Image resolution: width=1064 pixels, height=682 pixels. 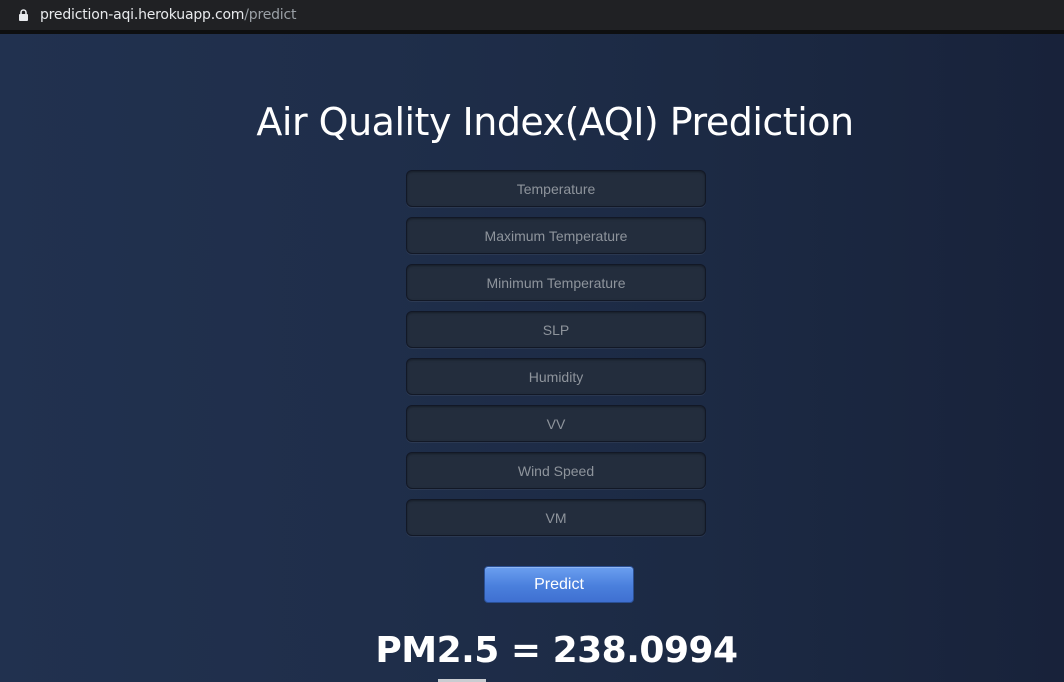 What do you see at coordinates (556, 376) in the screenshot?
I see `humidity-input` at bounding box center [556, 376].